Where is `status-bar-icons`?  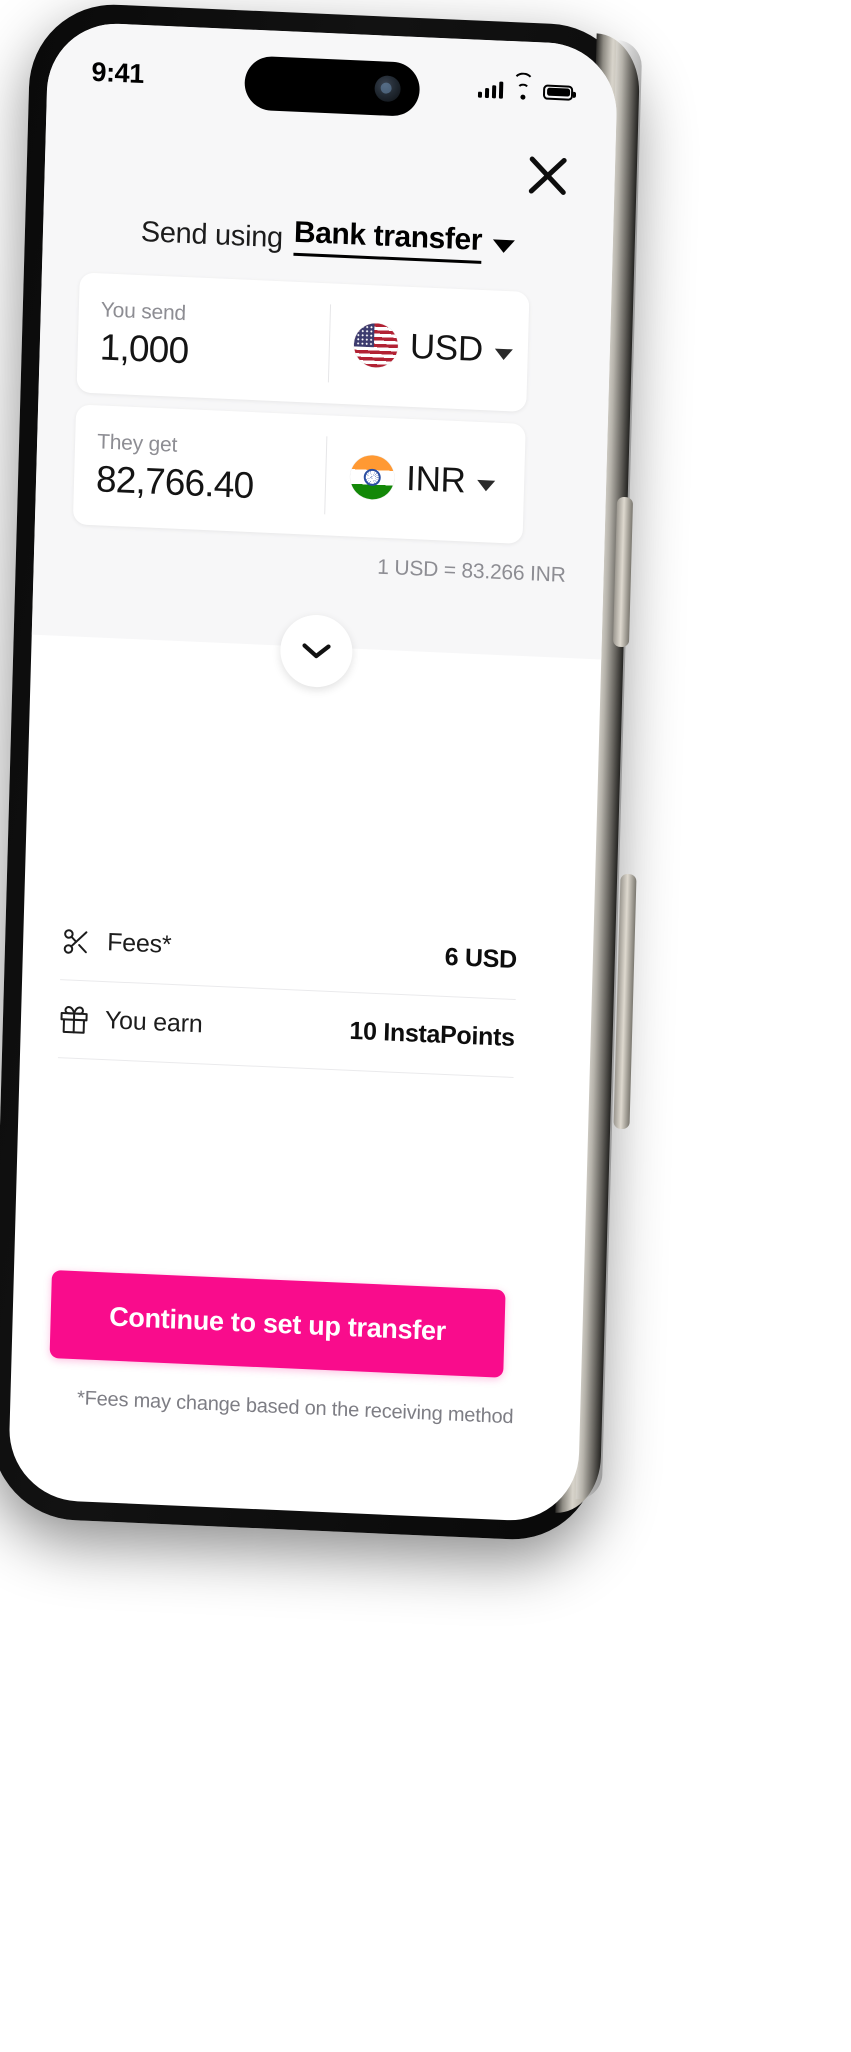
status-bar-icons is located at coordinates (525, 86).